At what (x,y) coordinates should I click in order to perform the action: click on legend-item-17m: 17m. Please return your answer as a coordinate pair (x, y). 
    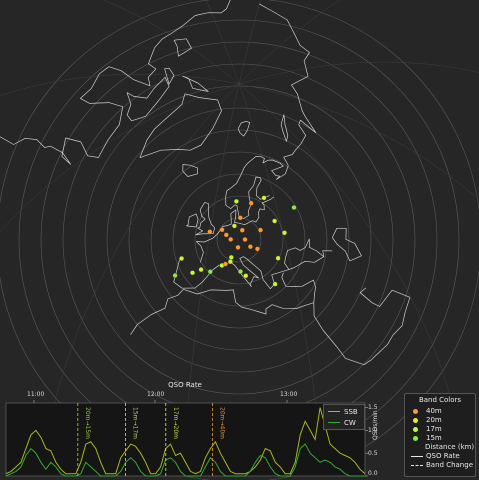
    Looking at the image, I should click on (426, 429).